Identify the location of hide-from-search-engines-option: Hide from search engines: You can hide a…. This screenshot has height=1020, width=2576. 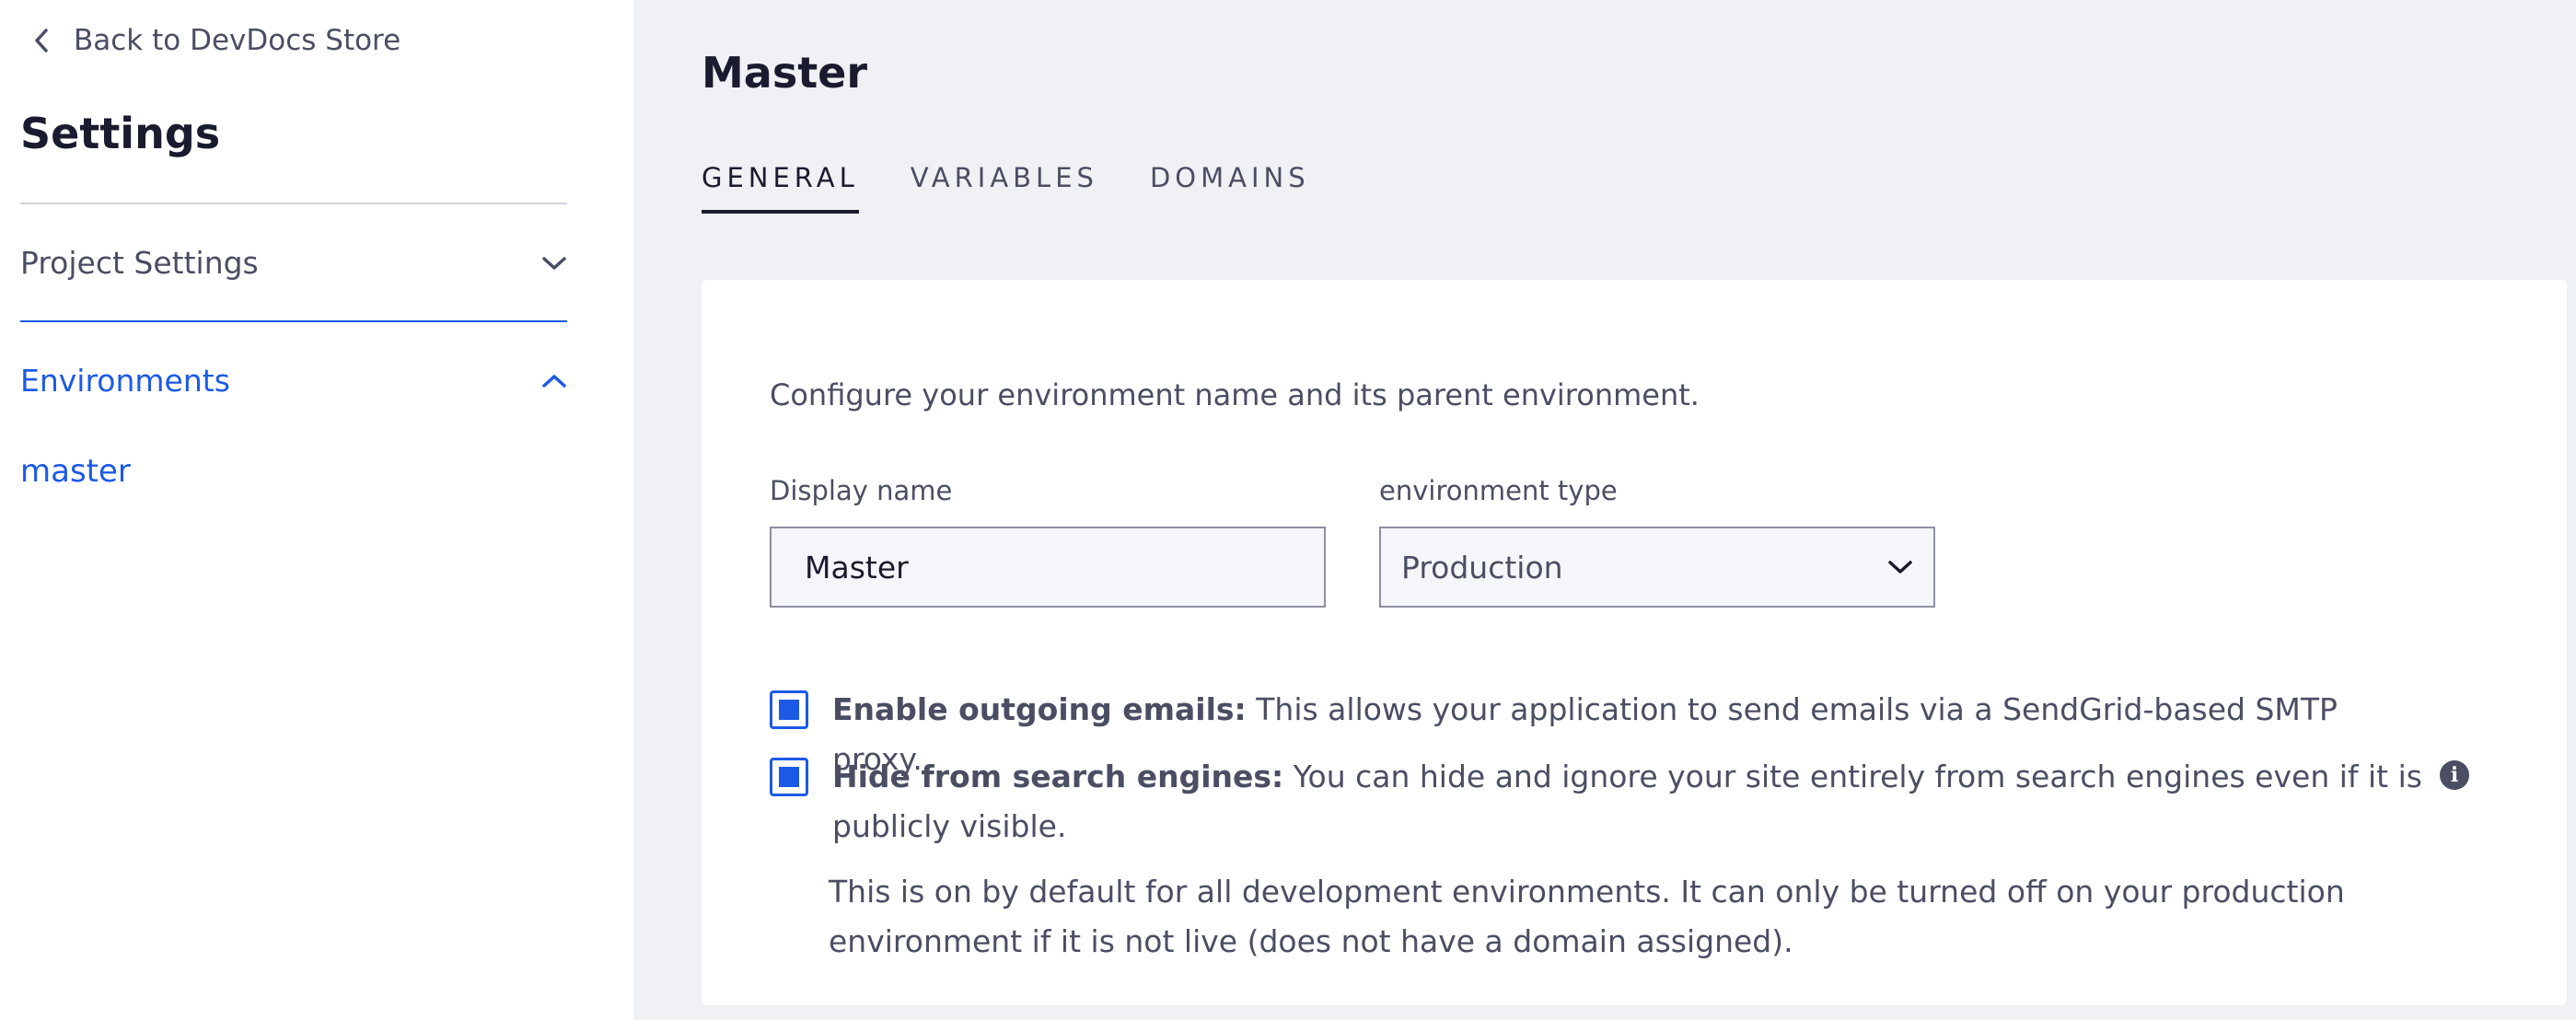
(1602, 802).